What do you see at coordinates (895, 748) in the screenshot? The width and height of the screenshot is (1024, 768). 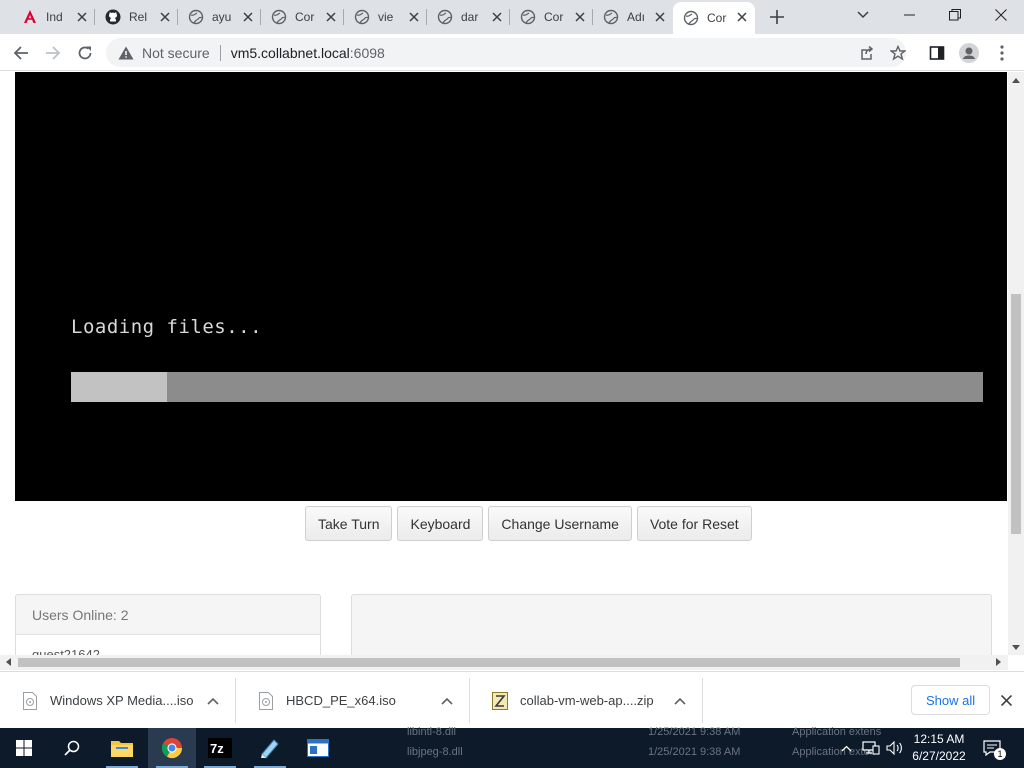 I see `volume-icon` at bounding box center [895, 748].